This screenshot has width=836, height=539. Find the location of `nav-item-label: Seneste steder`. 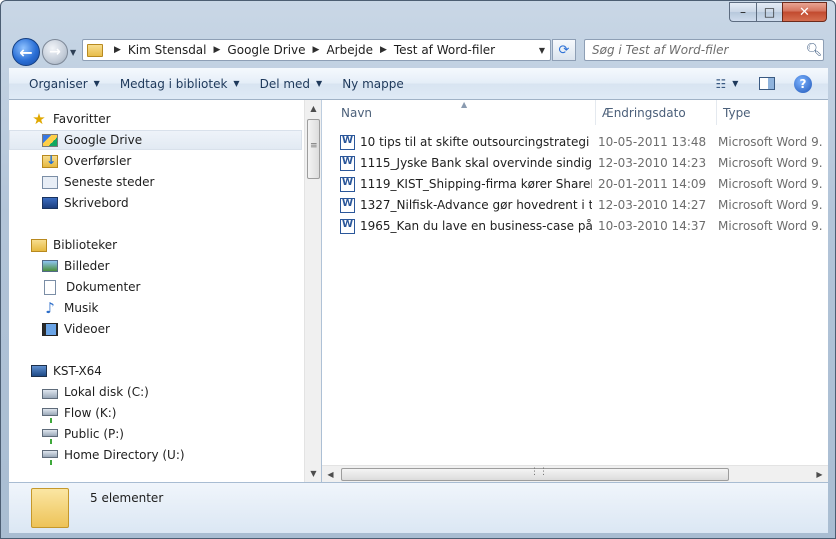

nav-item-label: Seneste steder is located at coordinates (109, 182).